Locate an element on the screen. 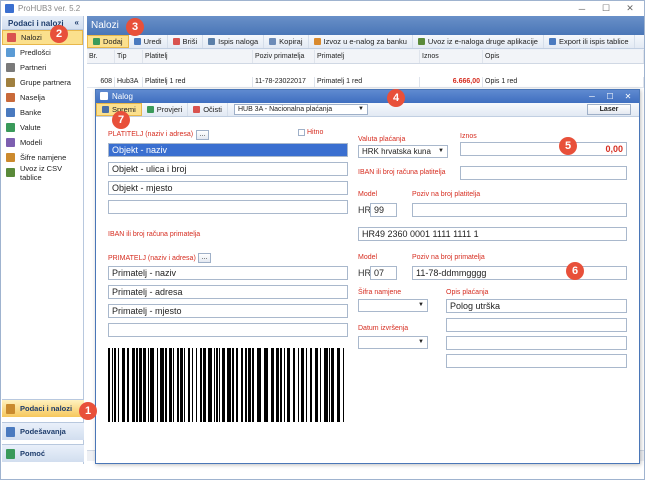 Image resolution: width=645 pixels, height=480 pixels. add-button: Dodaj is located at coordinates (108, 41).